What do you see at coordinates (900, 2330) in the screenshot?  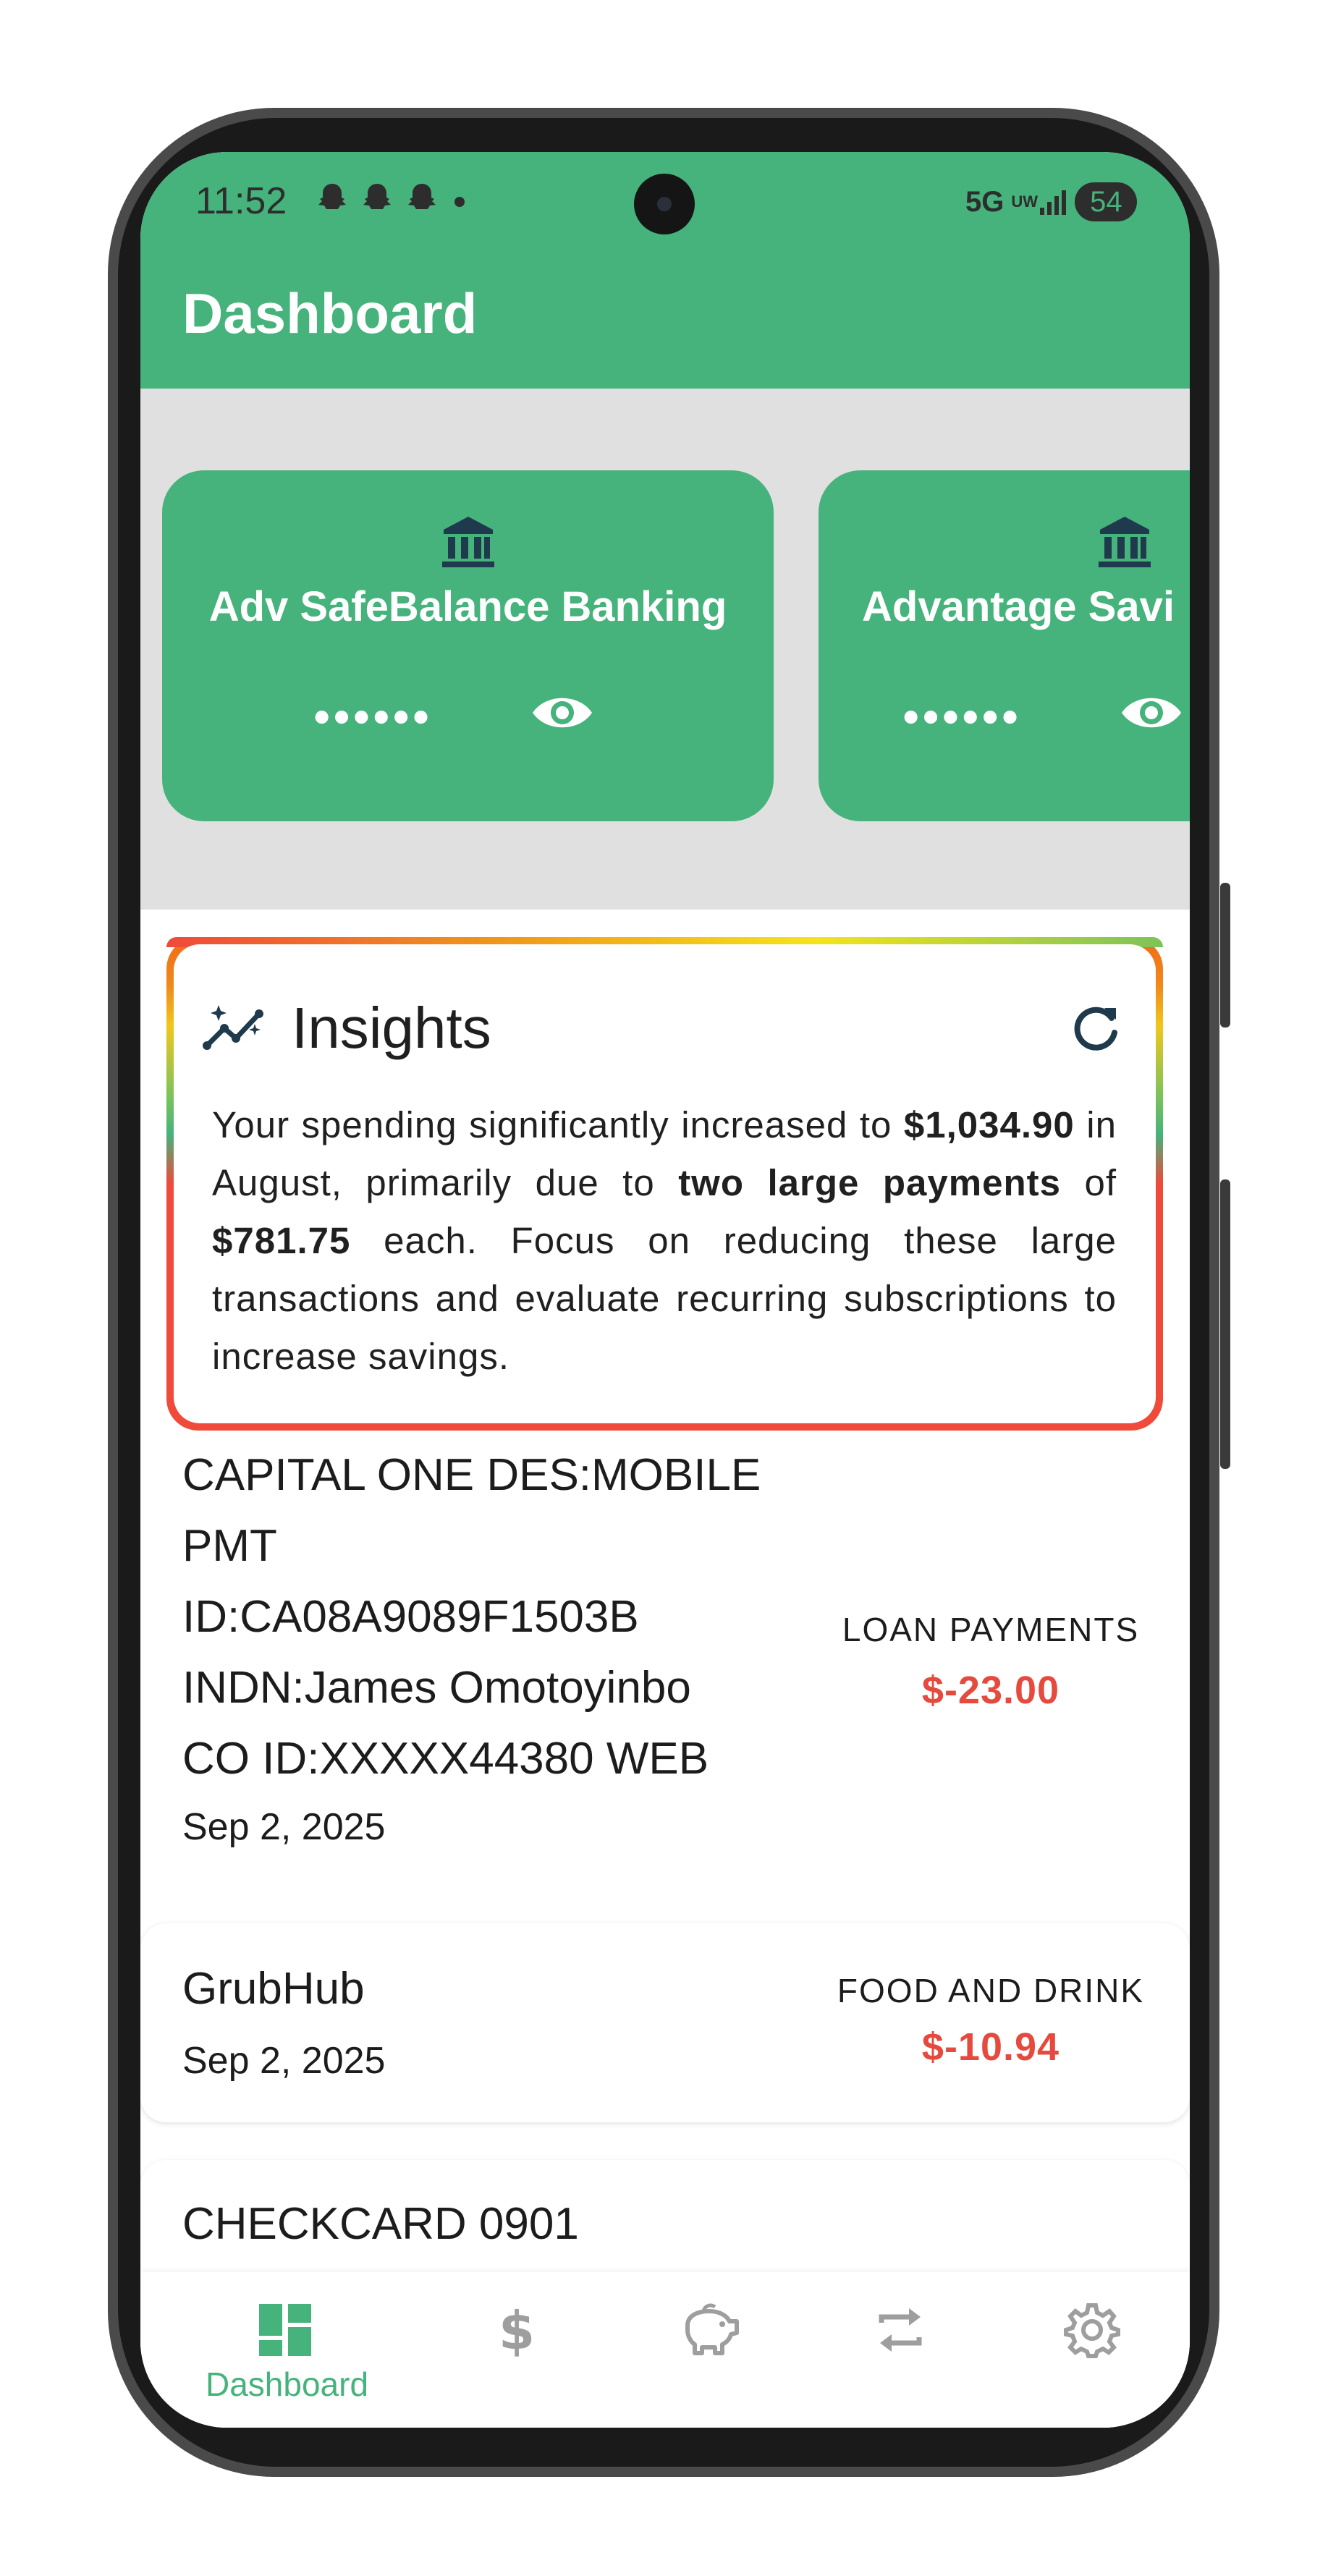 I see `transfer-icon` at bounding box center [900, 2330].